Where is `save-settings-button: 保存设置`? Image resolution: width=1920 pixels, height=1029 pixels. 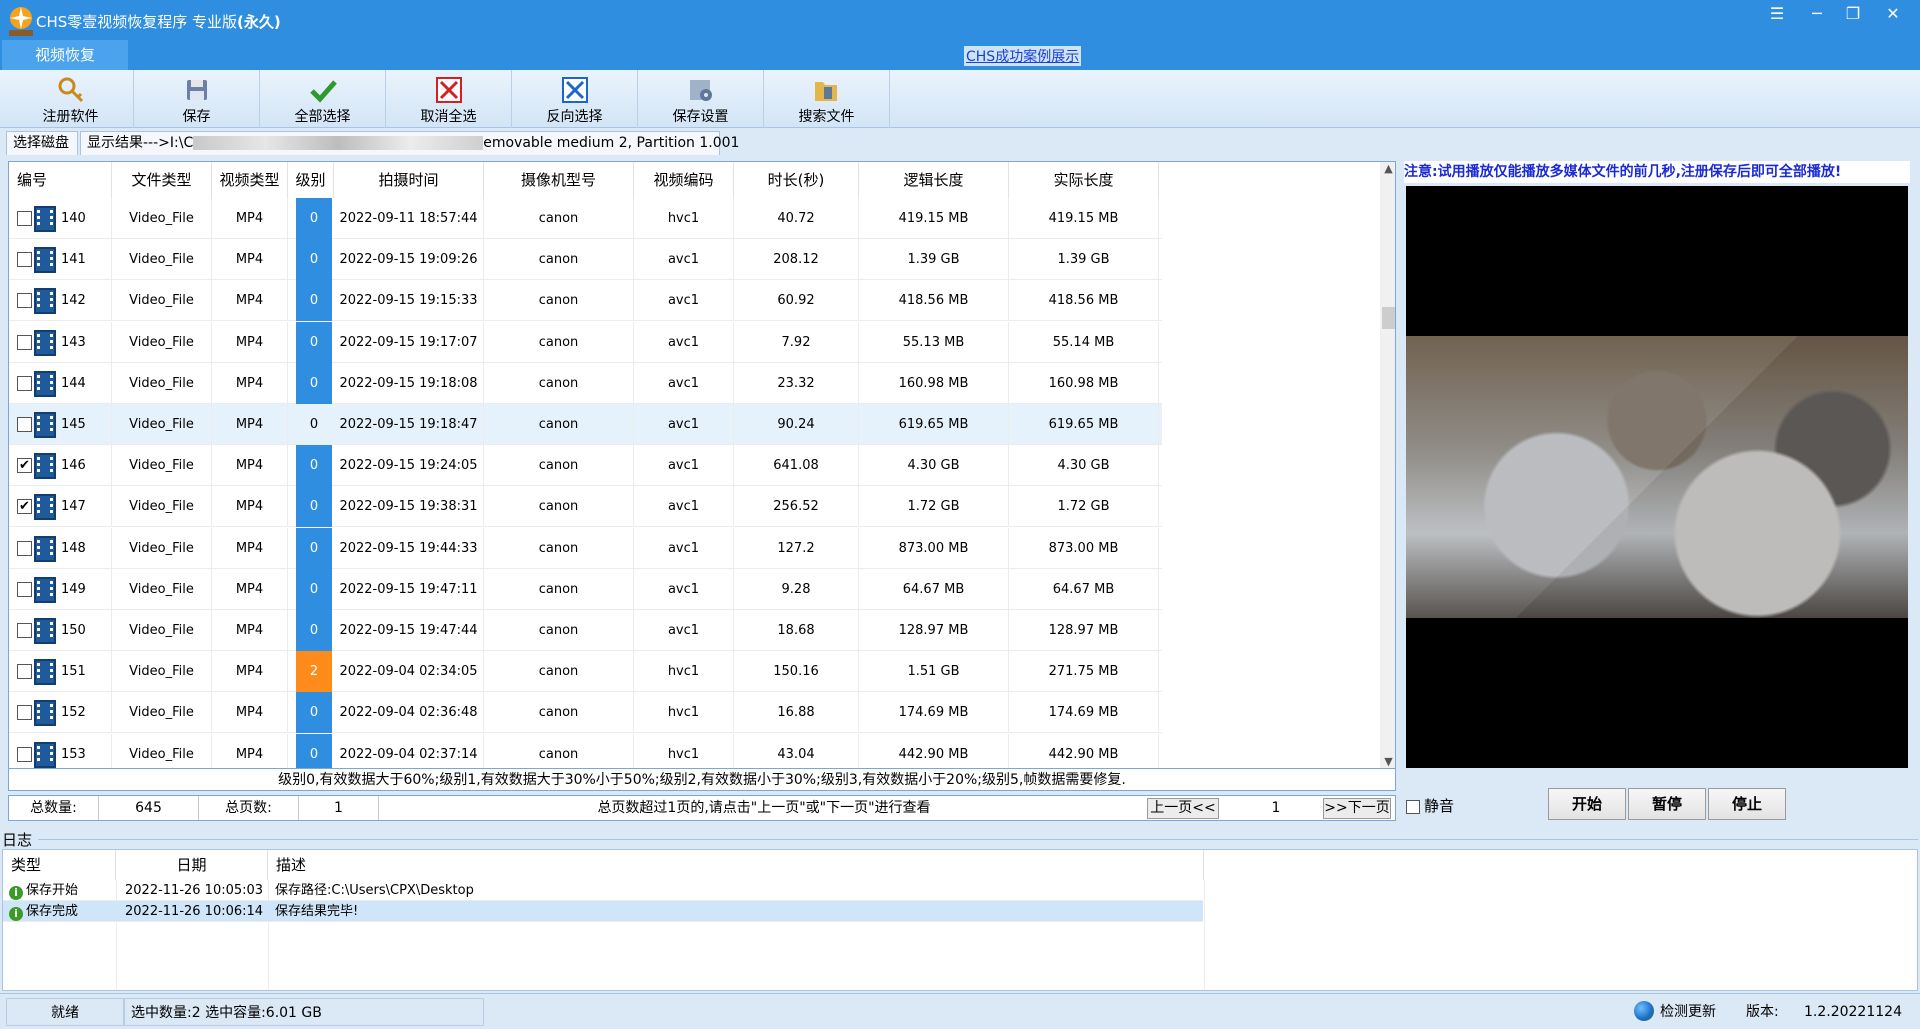 save-settings-button: 保存设置 is located at coordinates (701, 99).